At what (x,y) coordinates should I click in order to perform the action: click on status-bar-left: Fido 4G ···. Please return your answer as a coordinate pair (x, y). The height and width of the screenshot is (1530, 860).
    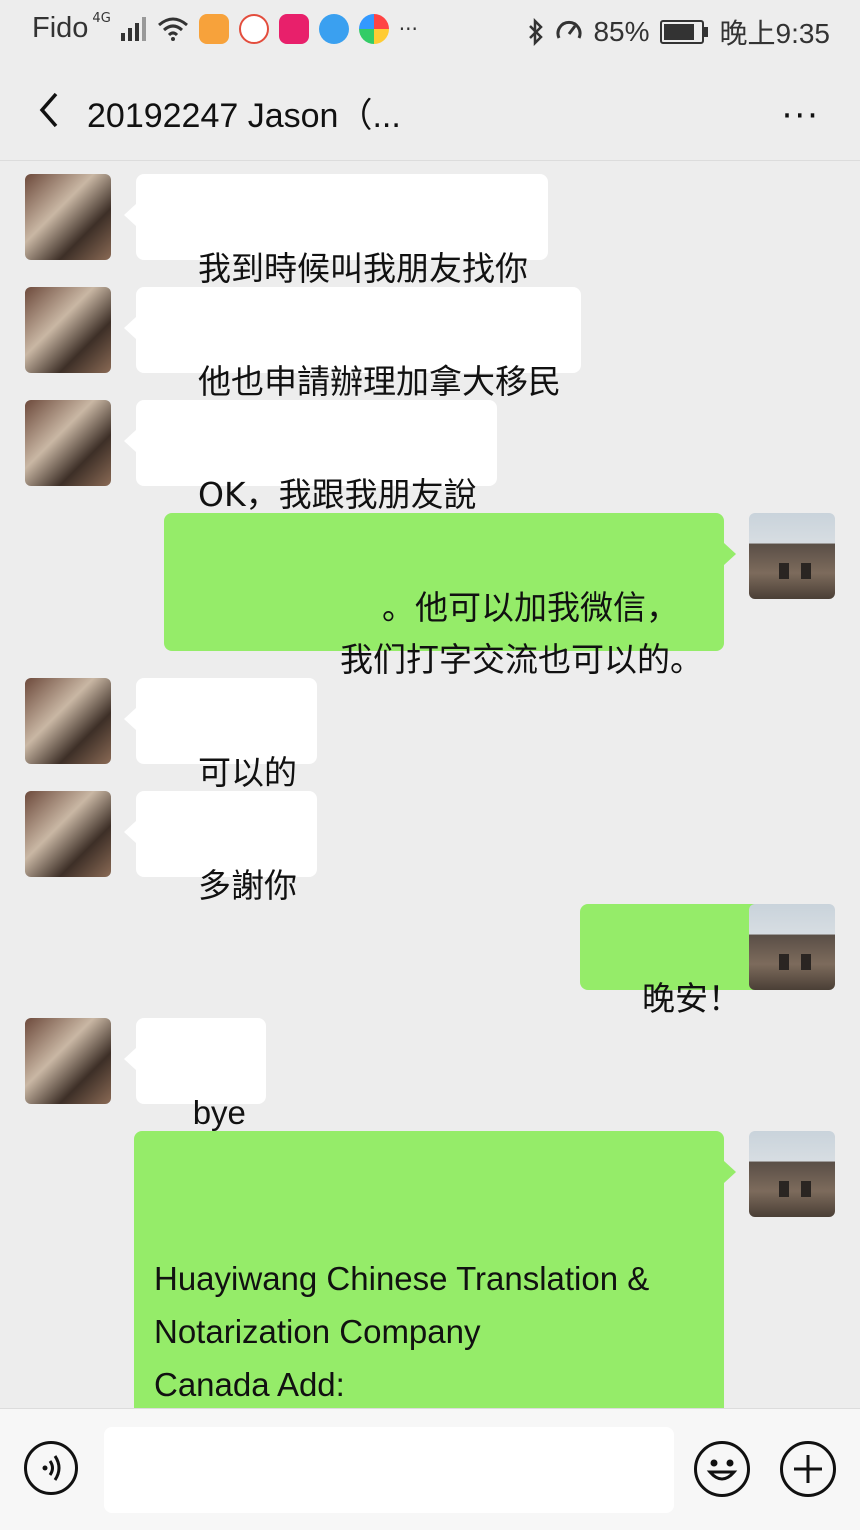
    Looking at the image, I should click on (225, 28).